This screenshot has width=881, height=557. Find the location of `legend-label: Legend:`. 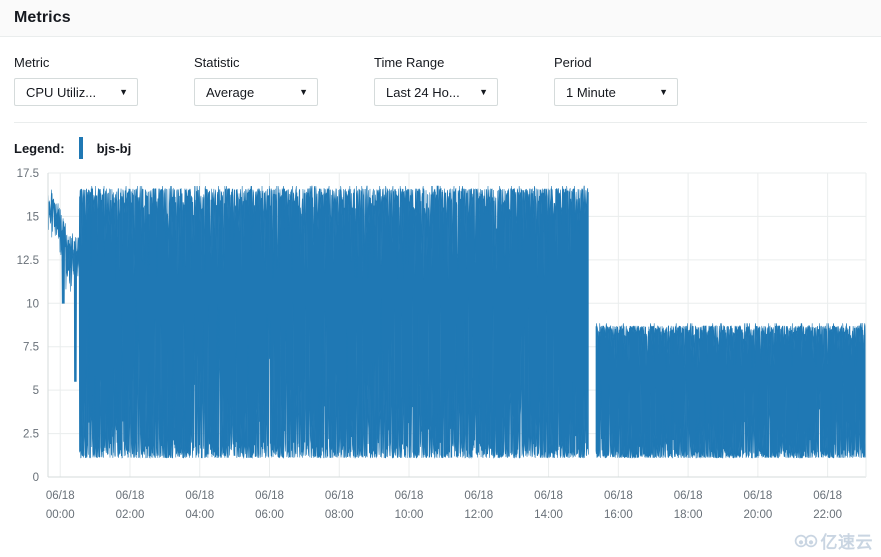

legend-label: Legend: is located at coordinates (39, 148).